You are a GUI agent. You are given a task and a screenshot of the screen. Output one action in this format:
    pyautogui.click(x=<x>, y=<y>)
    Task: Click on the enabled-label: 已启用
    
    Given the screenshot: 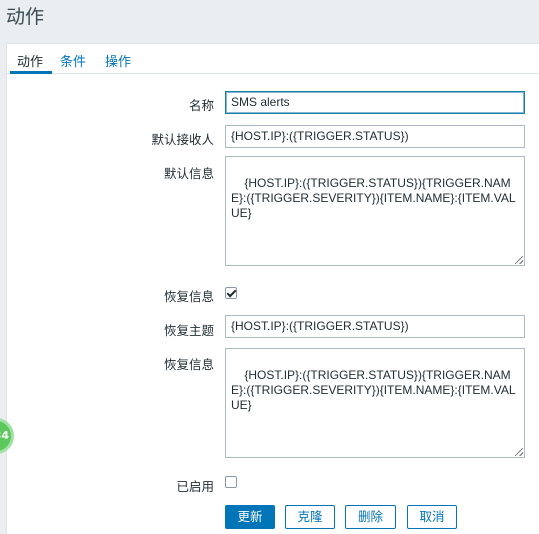 What is the action you would take?
    pyautogui.click(x=195, y=486)
    